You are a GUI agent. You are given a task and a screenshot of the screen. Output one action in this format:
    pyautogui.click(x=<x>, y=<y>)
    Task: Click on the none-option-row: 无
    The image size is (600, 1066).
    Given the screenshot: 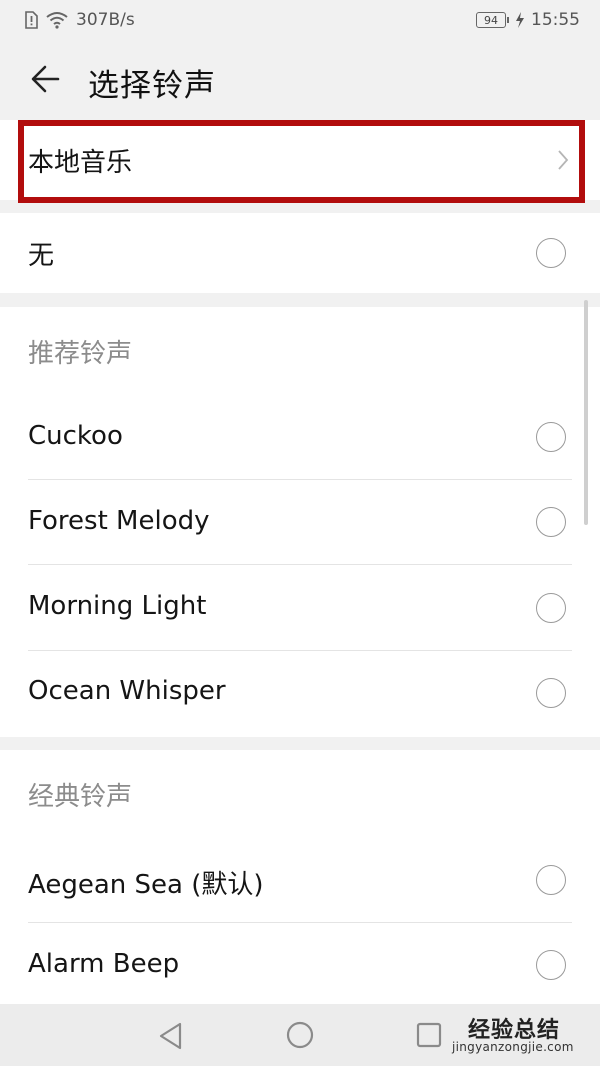 What is the action you would take?
    pyautogui.click(x=300, y=253)
    